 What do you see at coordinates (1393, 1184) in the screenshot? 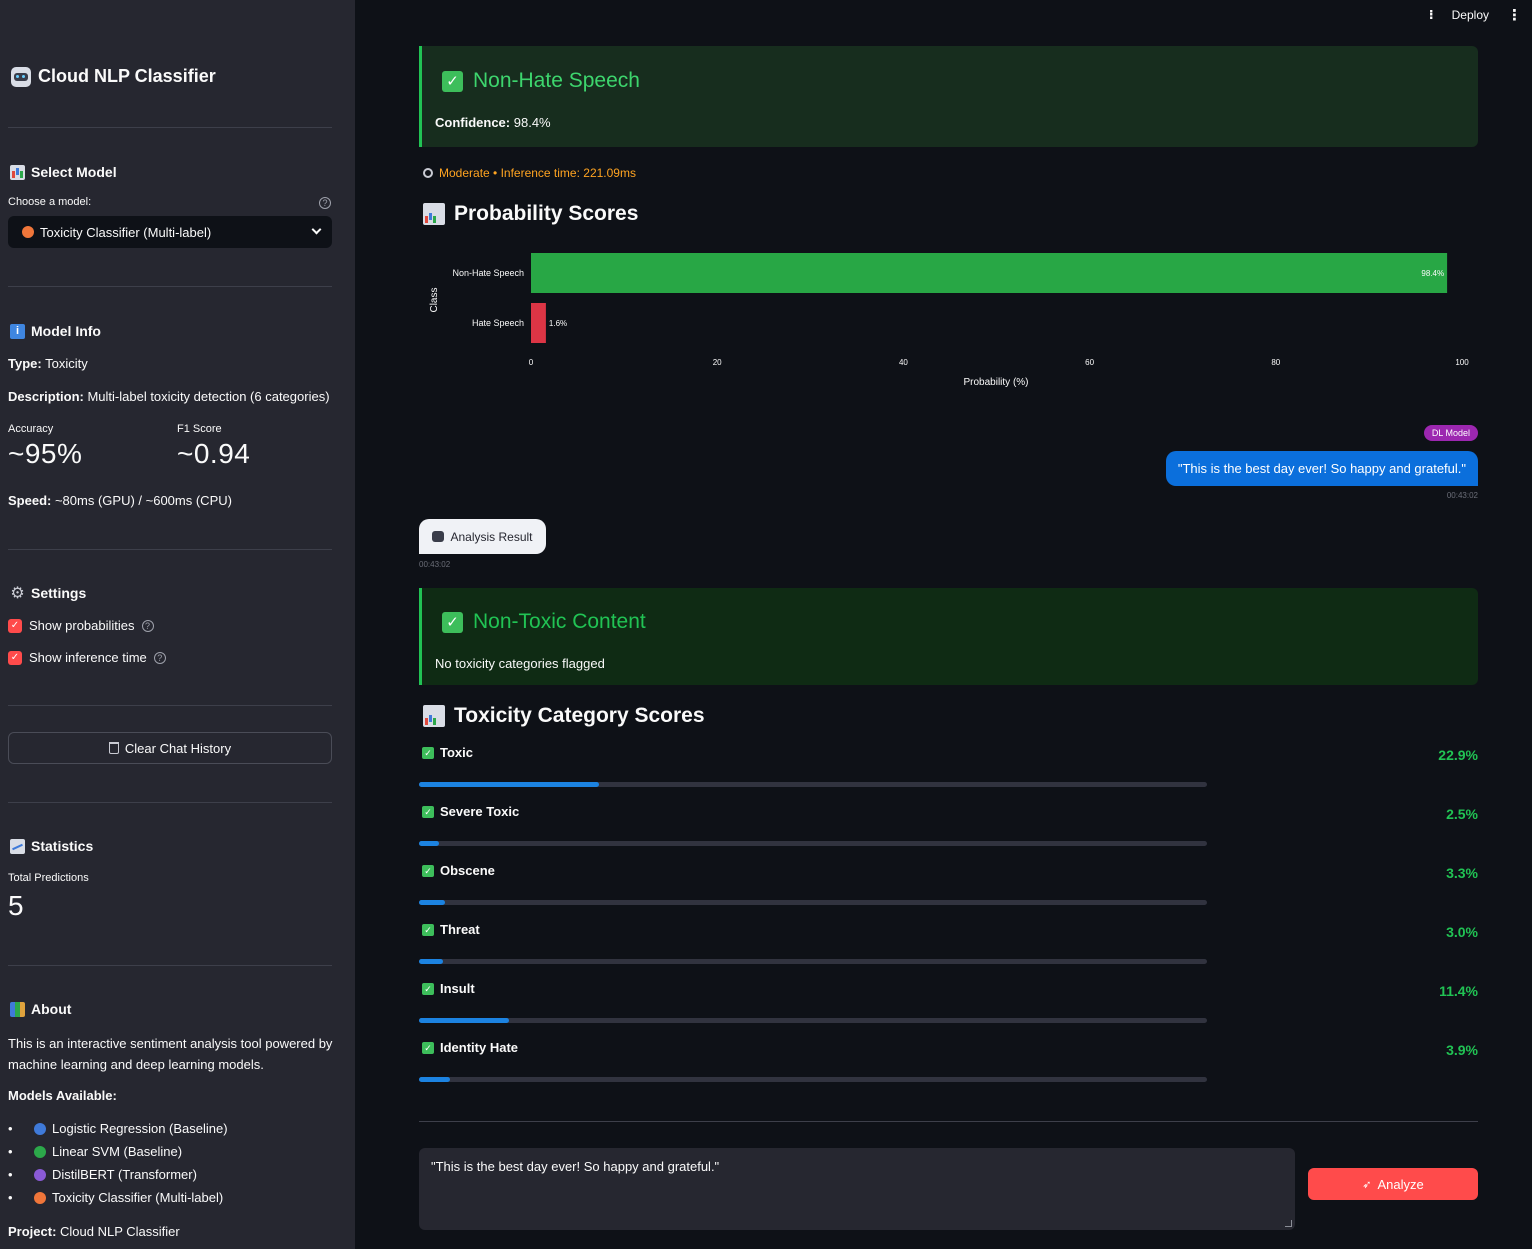
I see `analyze-button: ➶ Analyze` at bounding box center [1393, 1184].